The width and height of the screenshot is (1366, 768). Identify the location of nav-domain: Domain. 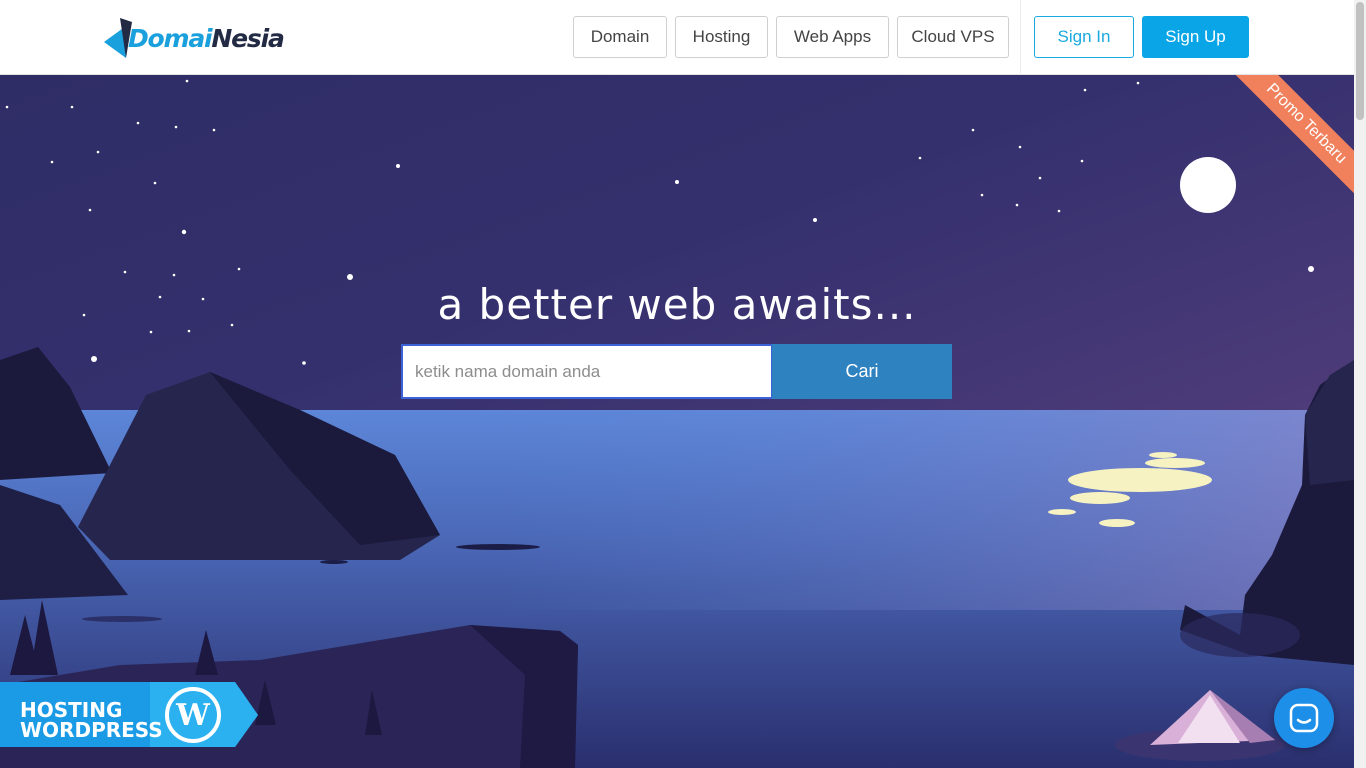
(620, 37).